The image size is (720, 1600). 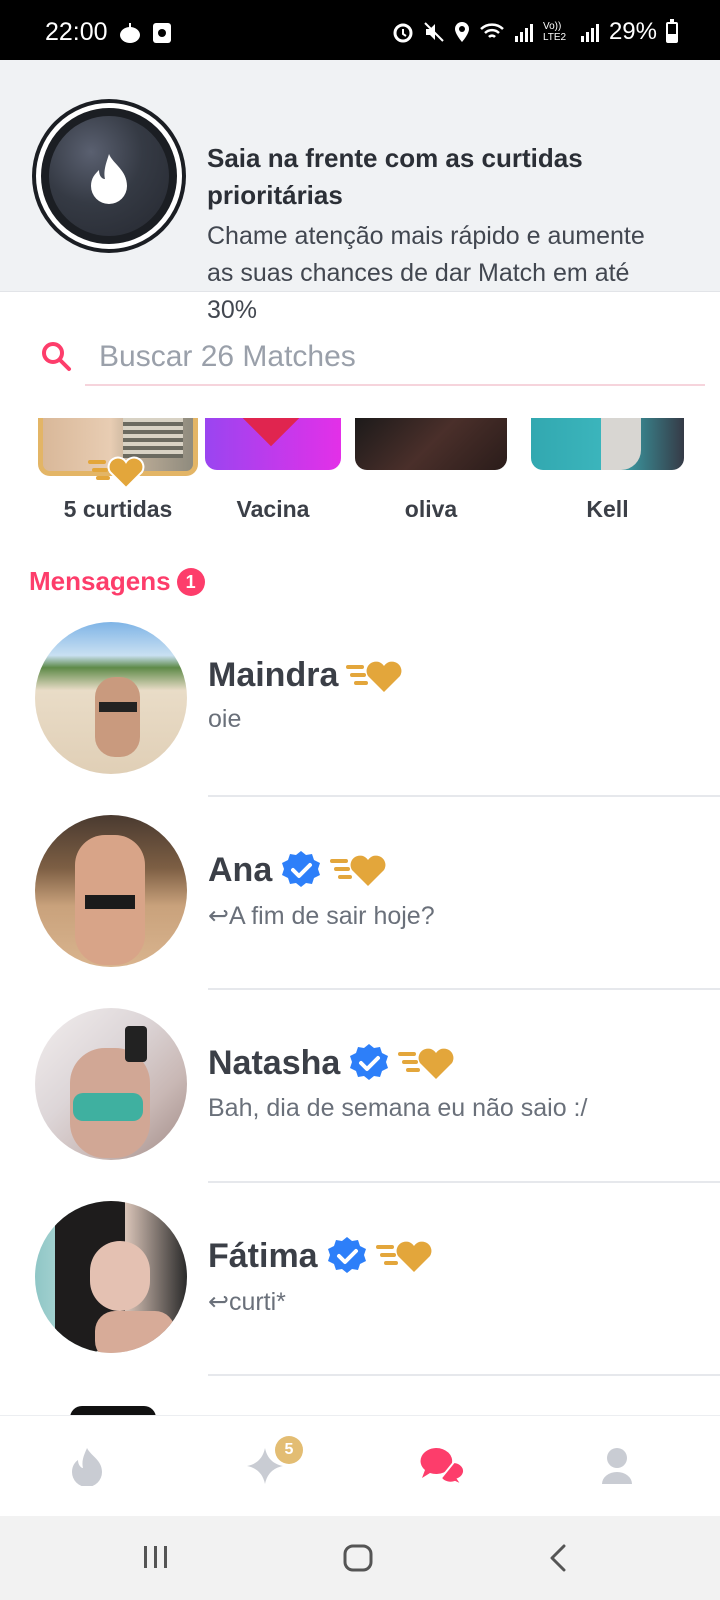 I want to click on message-info: Fátima ↩curti*, so click(x=321, y=1276).